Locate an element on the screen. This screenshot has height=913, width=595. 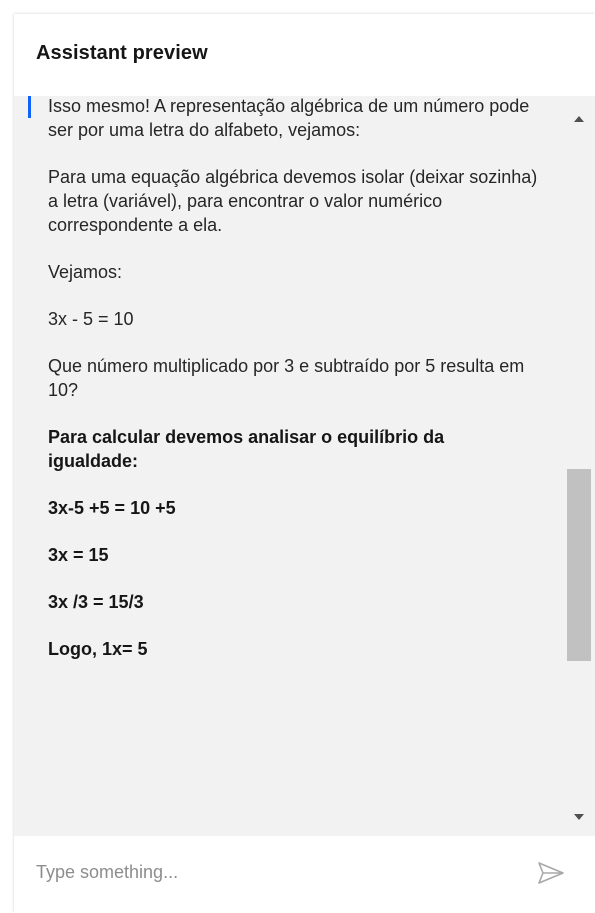
chevron-up-icon is located at coordinates (579, 119).